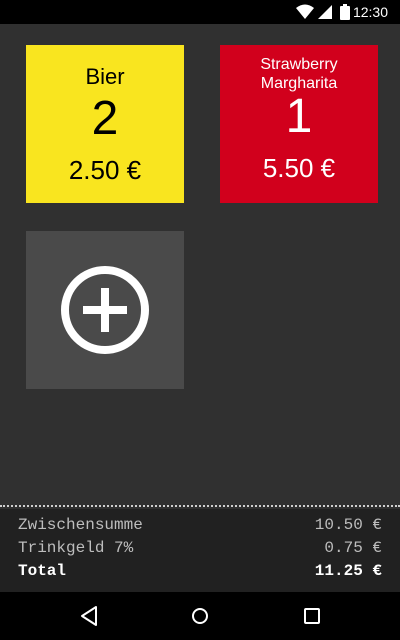 The width and height of the screenshot is (400, 640). What do you see at coordinates (105, 76) in the screenshot?
I see `product-name: Bier` at bounding box center [105, 76].